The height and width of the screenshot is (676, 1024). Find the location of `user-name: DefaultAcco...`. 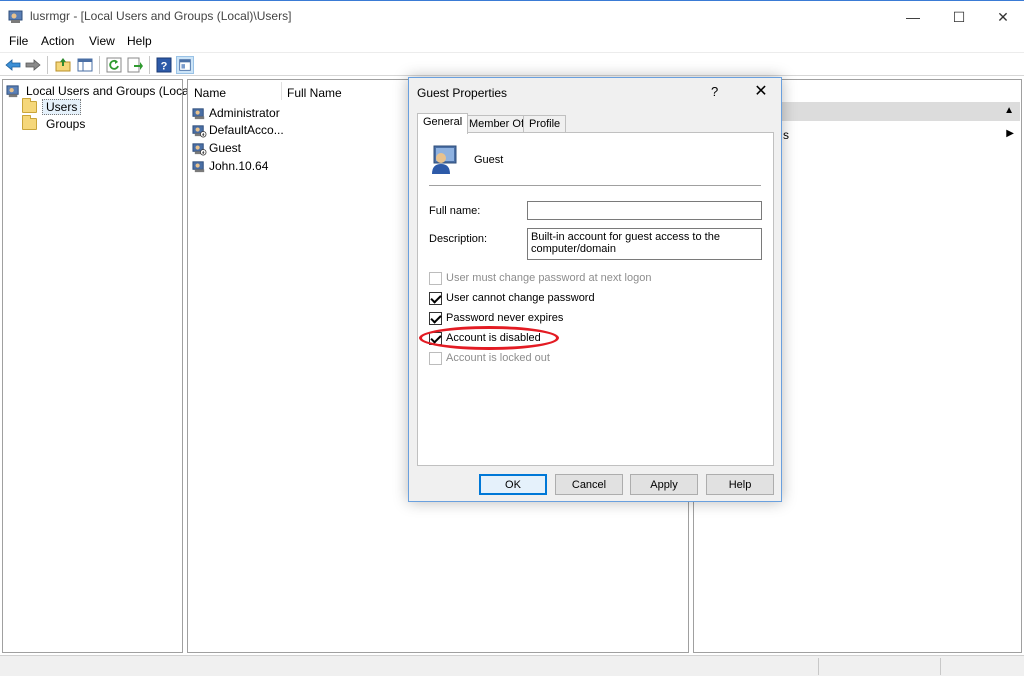

user-name: DefaultAcco... is located at coordinates (246, 130).